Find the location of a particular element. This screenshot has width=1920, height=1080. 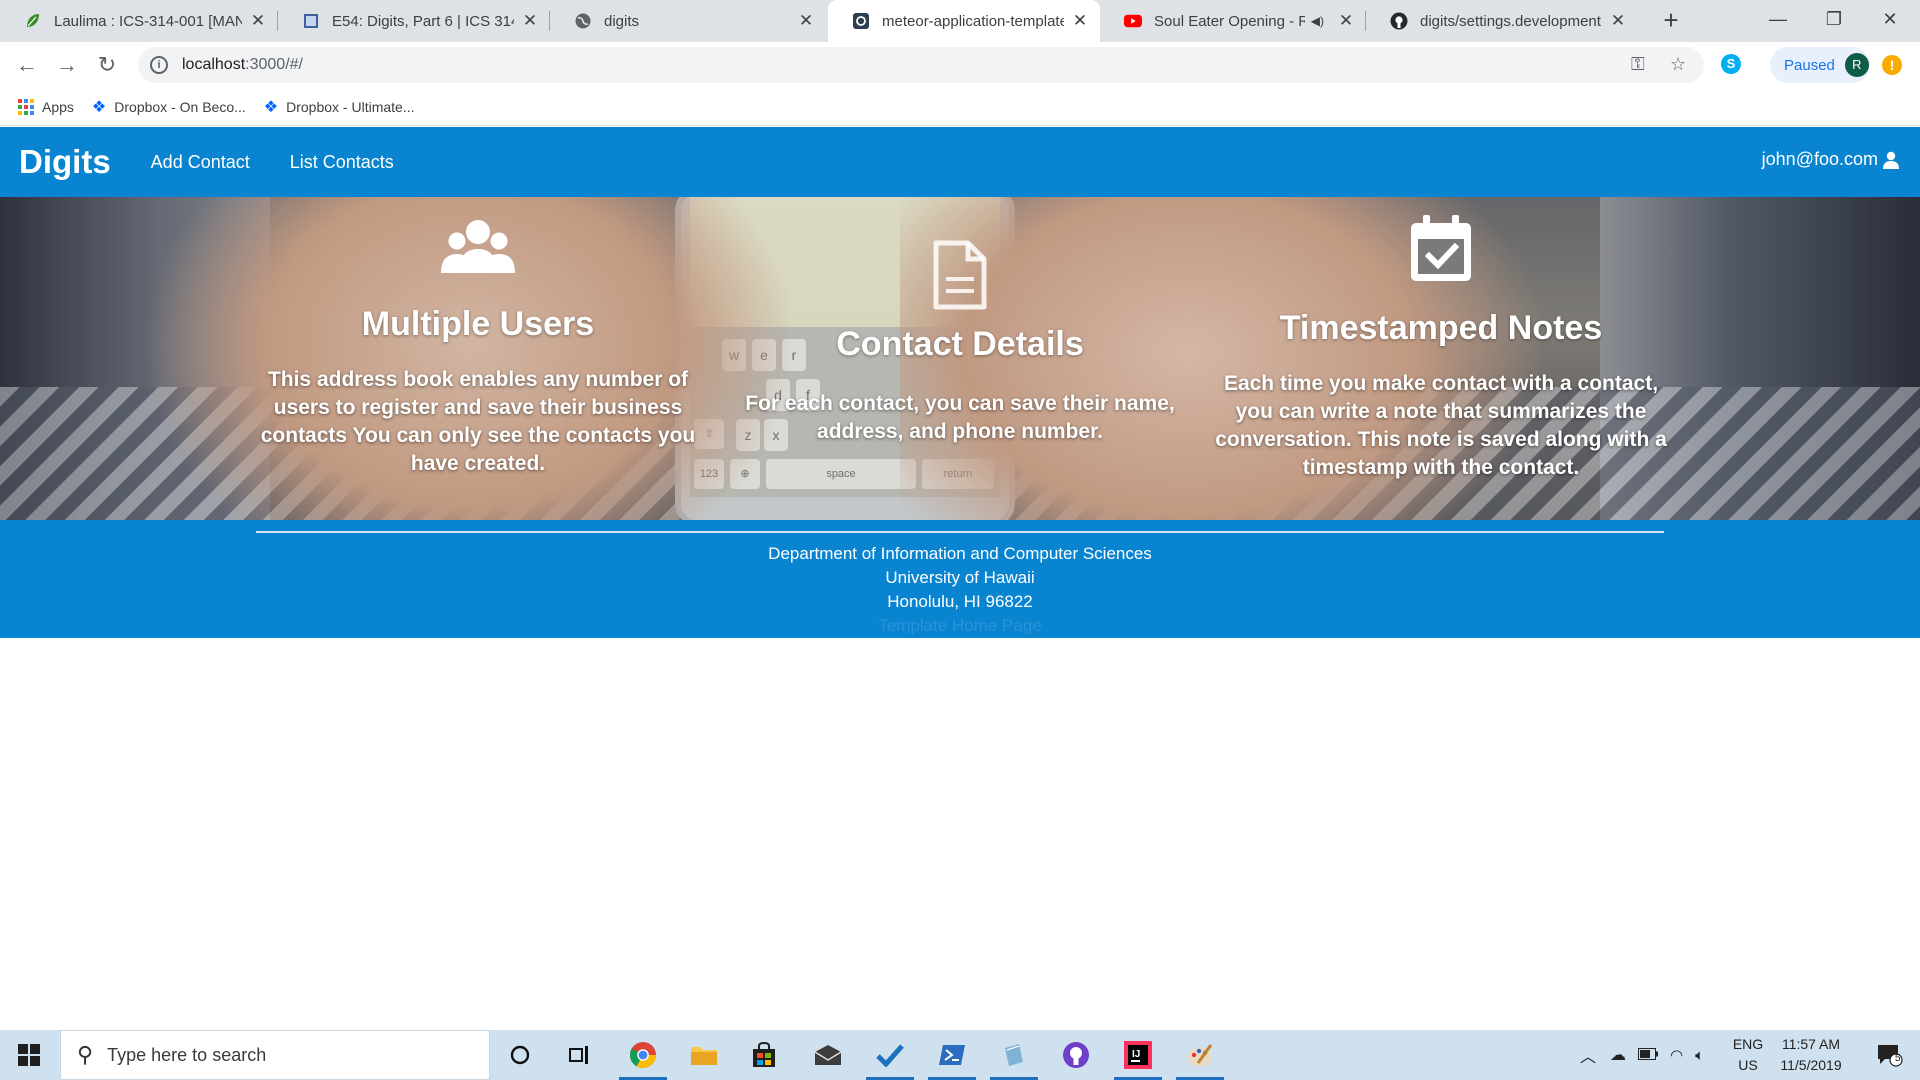

task-view-icon is located at coordinates (580, 1055).